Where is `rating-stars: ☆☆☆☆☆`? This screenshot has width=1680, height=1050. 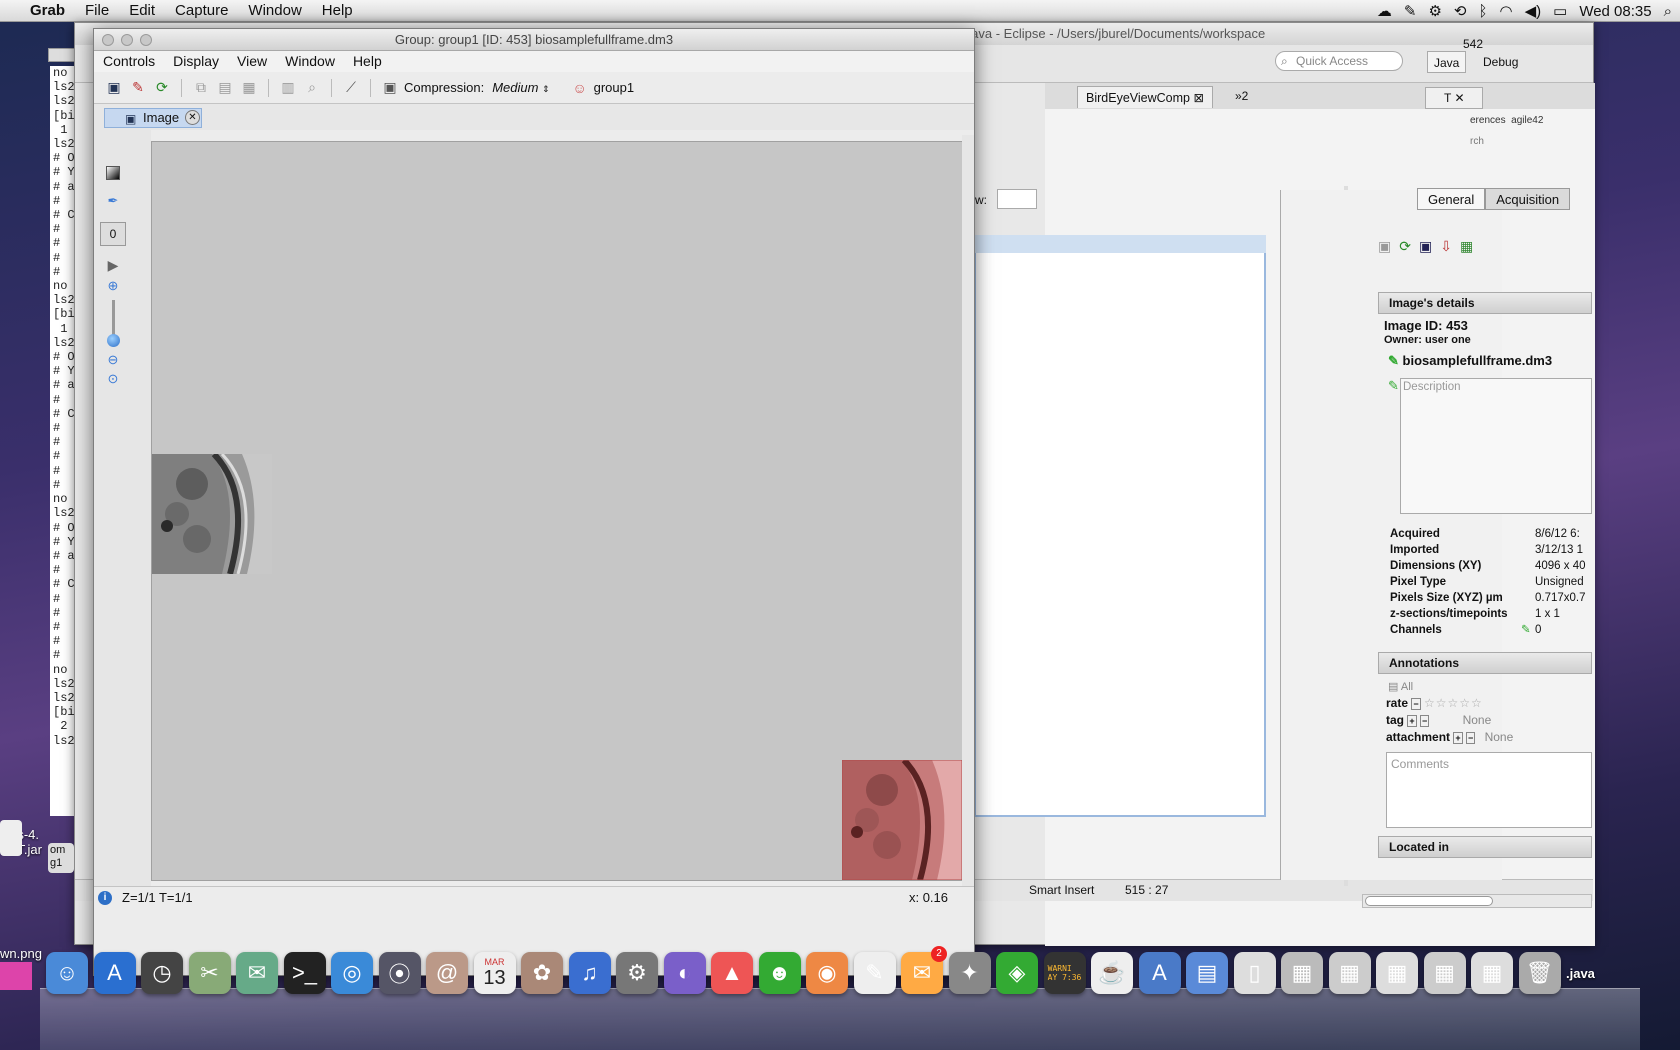 rating-stars: ☆☆☆☆☆ is located at coordinates (1453, 703).